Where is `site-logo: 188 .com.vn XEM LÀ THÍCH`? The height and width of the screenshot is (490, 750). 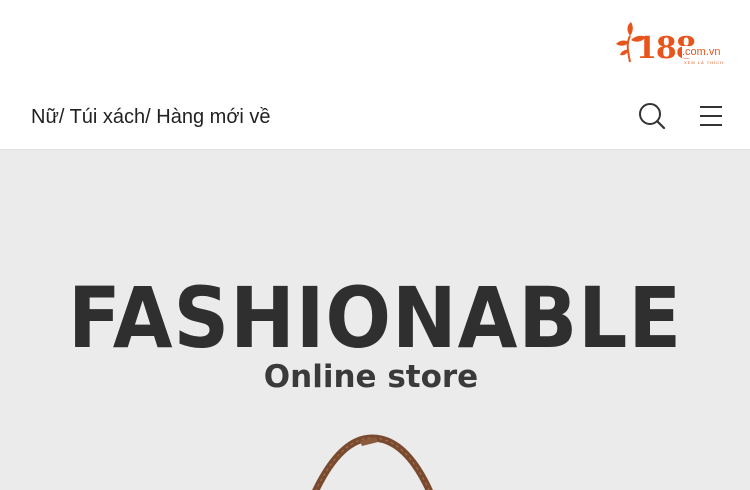
site-logo: 188 .com.vn XEM LÀ THÍCH is located at coordinates (675, 46).